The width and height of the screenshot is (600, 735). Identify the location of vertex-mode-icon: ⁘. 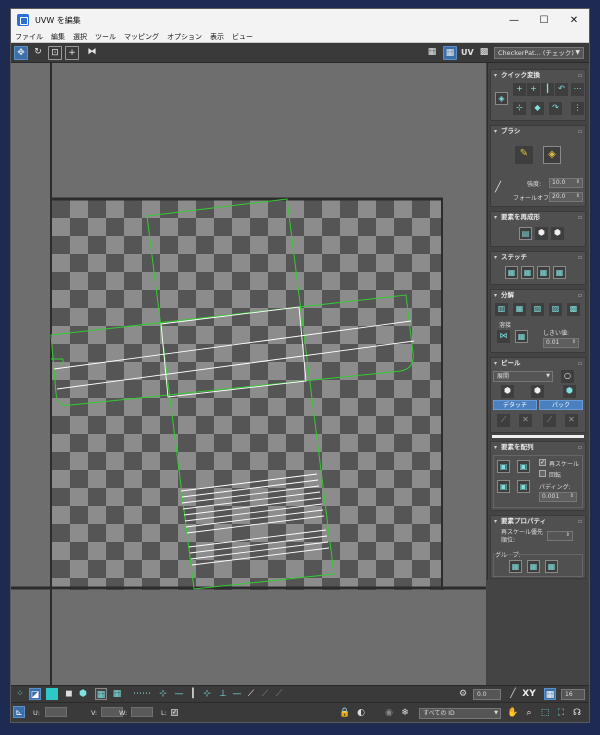
(20, 694).